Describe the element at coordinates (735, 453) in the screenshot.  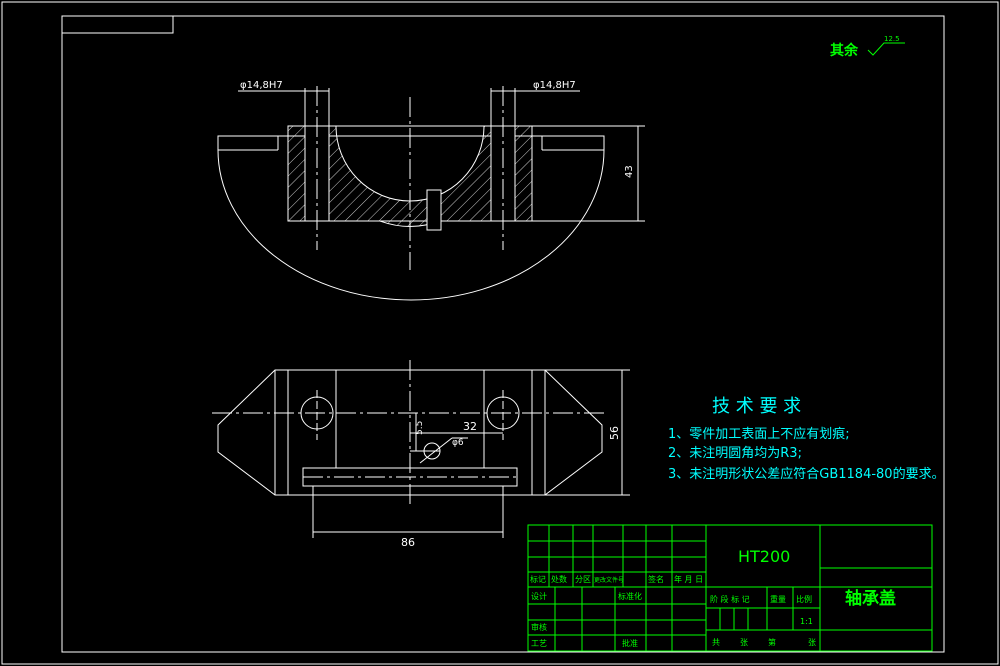
I see `tech-req-item-2: 2、未注明圆角均为R3;` at that location.